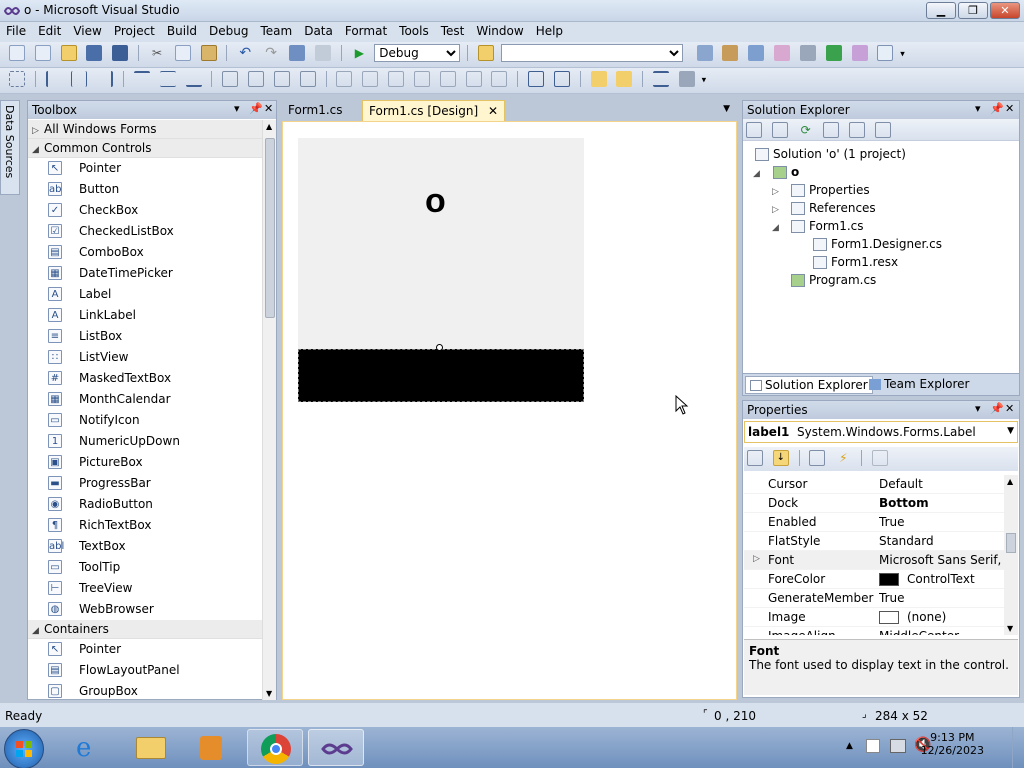 Image resolution: width=1024 pixels, height=768 pixels. I want to click on toolbox-item: ✓ CheckBox, so click(145, 210).